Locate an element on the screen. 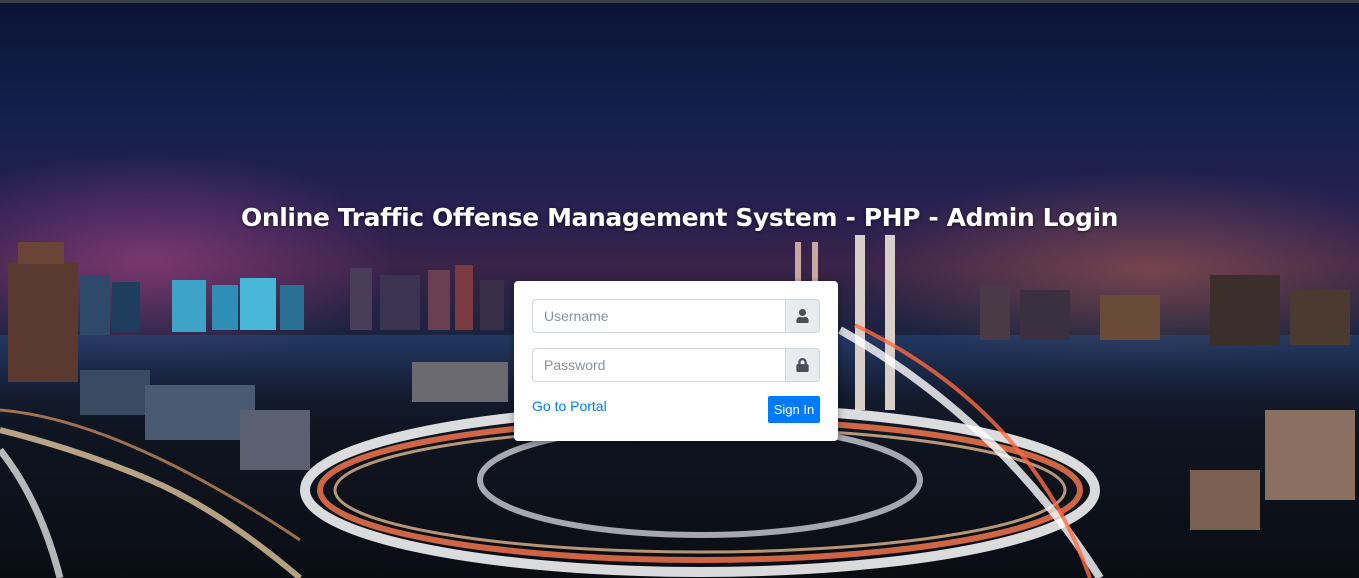 The height and width of the screenshot is (578, 1359). username-input is located at coordinates (658, 316).